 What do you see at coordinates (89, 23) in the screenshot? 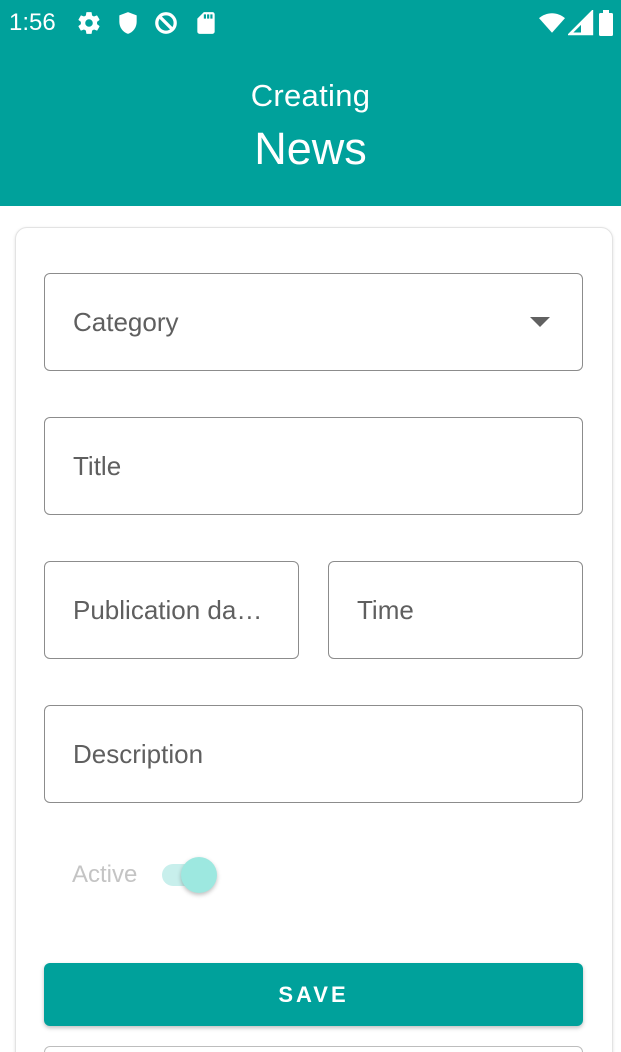
I see `gear-icon` at bounding box center [89, 23].